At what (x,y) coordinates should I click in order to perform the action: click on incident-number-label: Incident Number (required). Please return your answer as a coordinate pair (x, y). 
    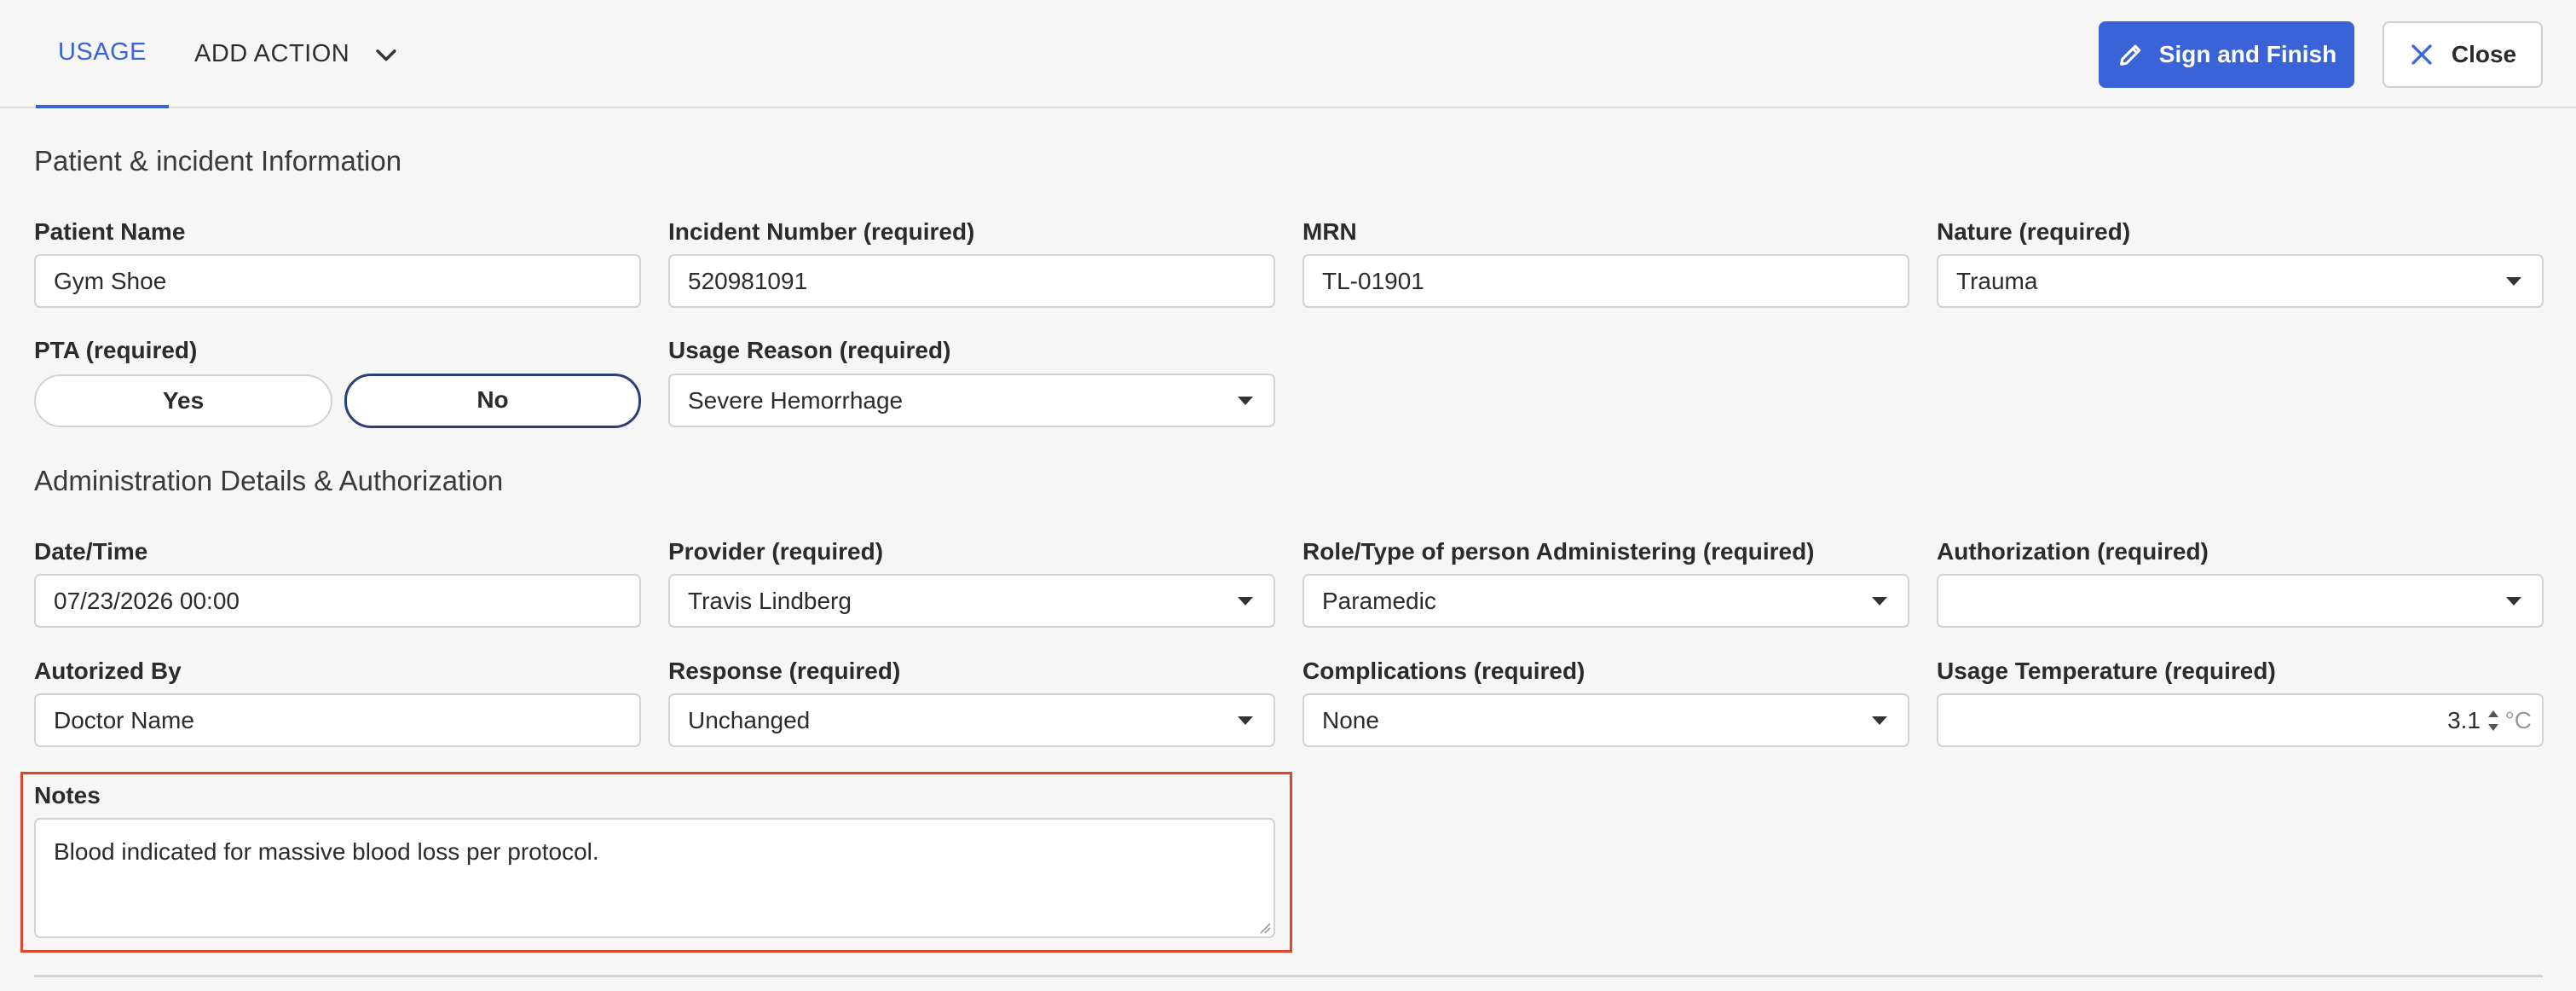
    Looking at the image, I should click on (821, 231).